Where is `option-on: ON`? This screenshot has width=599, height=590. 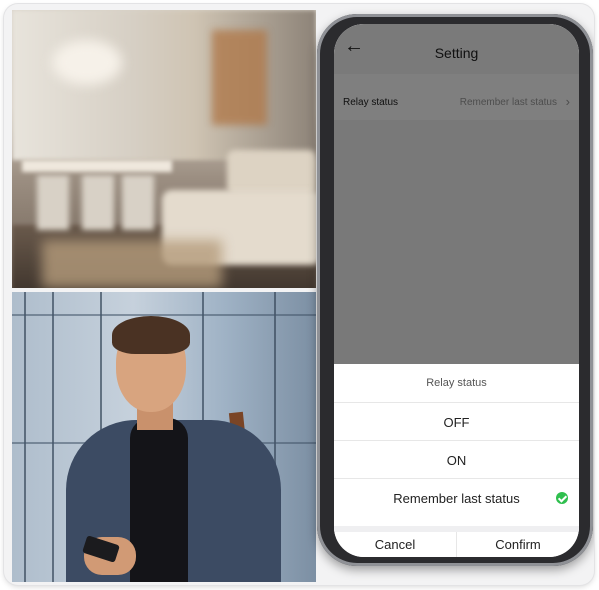 option-on: ON is located at coordinates (456, 459).